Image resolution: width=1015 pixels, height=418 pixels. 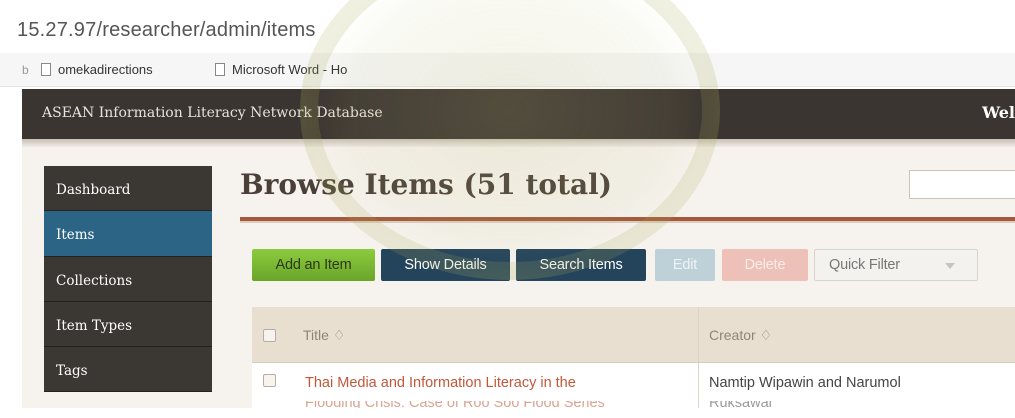 I want to click on chevron-down-icon, so click(x=950, y=266).